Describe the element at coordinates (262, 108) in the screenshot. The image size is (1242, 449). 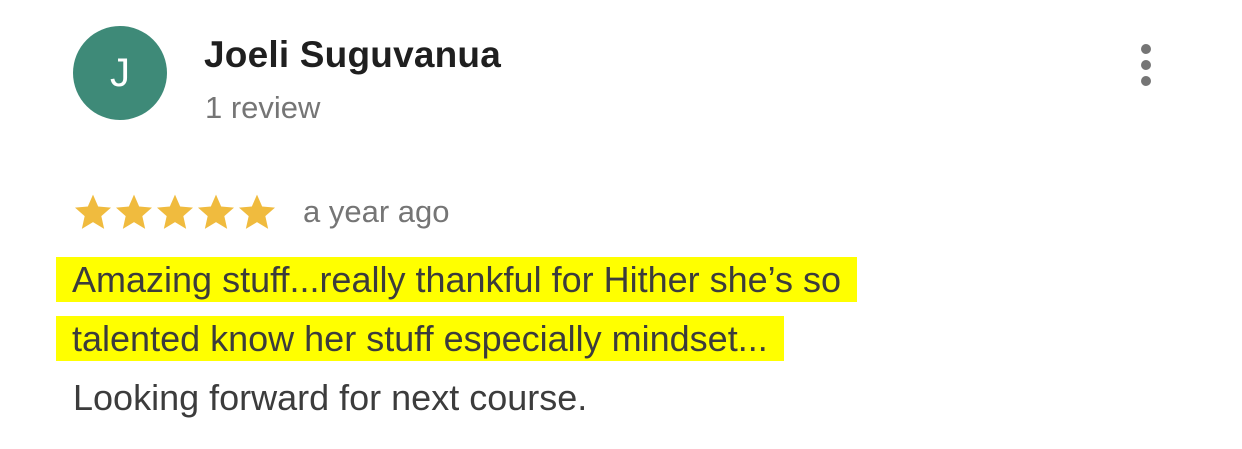
I see `review-count: 1 review` at that location.